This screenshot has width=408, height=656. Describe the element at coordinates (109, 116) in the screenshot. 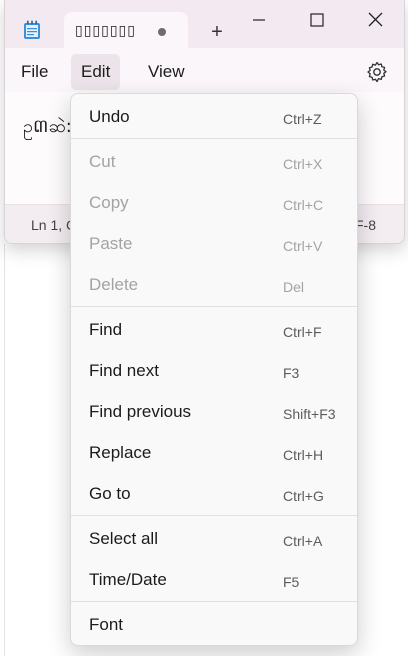

I see `menu-item-label: Undo` at that location.